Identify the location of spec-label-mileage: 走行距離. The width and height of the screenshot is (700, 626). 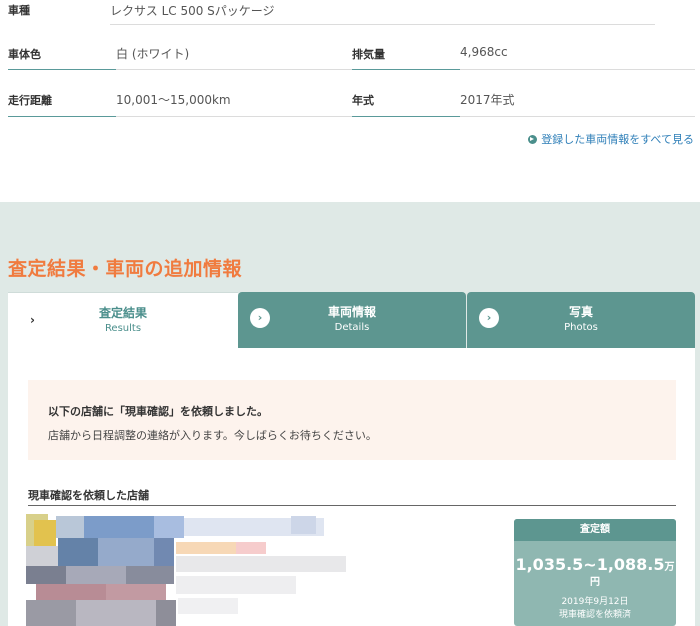
(30, 100).